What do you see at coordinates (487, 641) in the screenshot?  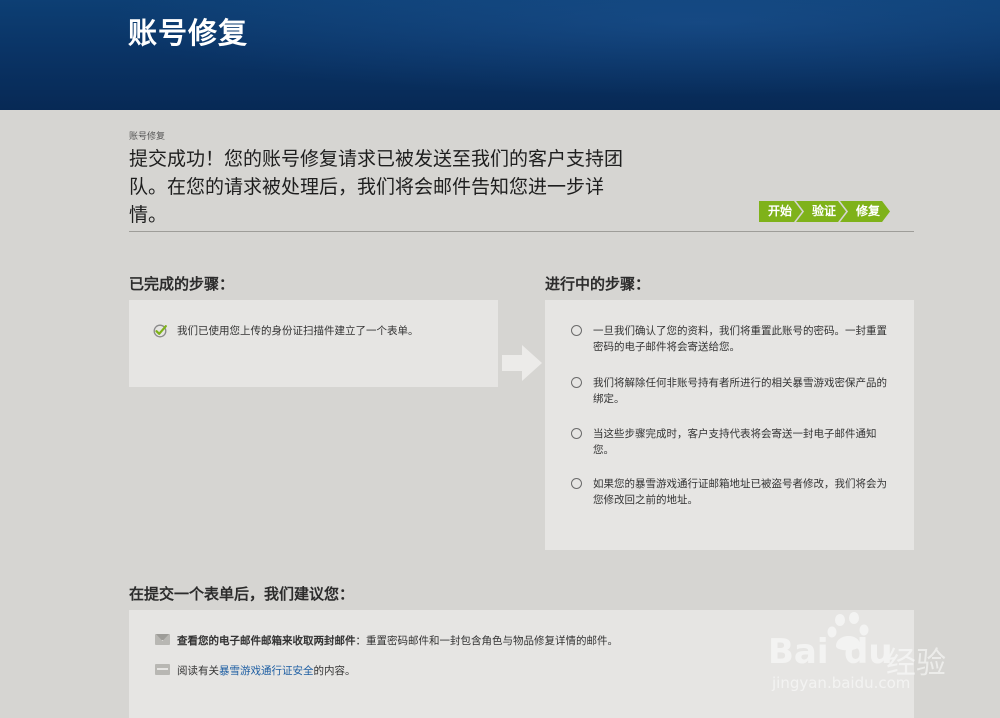 I see `advice-email-rest: ：重置密码邮件和一封包含角色与物品修复详情的邮件。` at bounding box center [487, 641].